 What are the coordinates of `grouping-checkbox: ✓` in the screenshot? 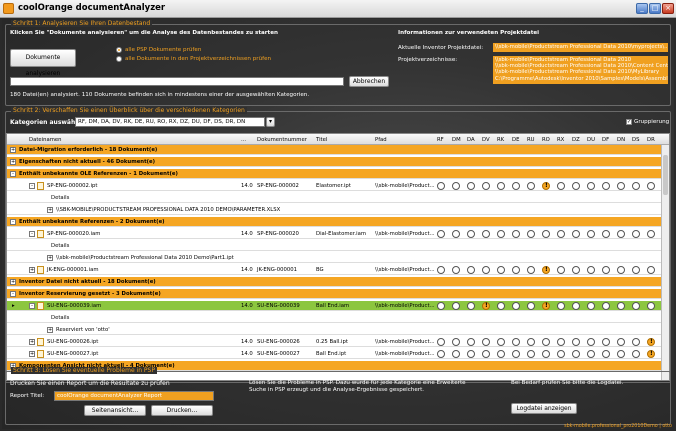 It's located at (629, 122).